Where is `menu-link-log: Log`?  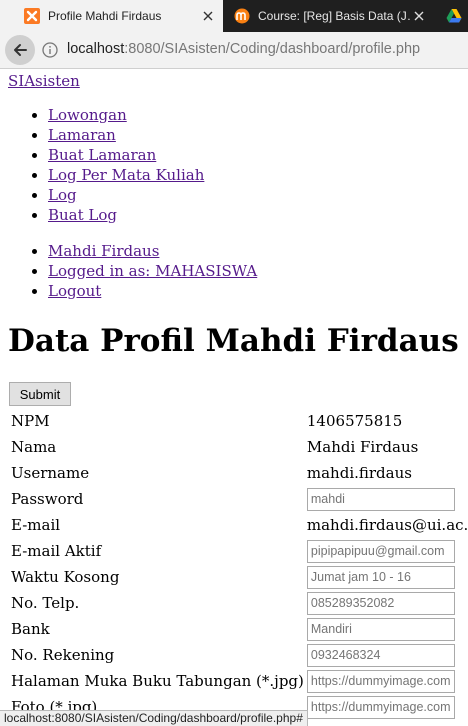 menu-link-log: Log is located at coordinates (62, 195).